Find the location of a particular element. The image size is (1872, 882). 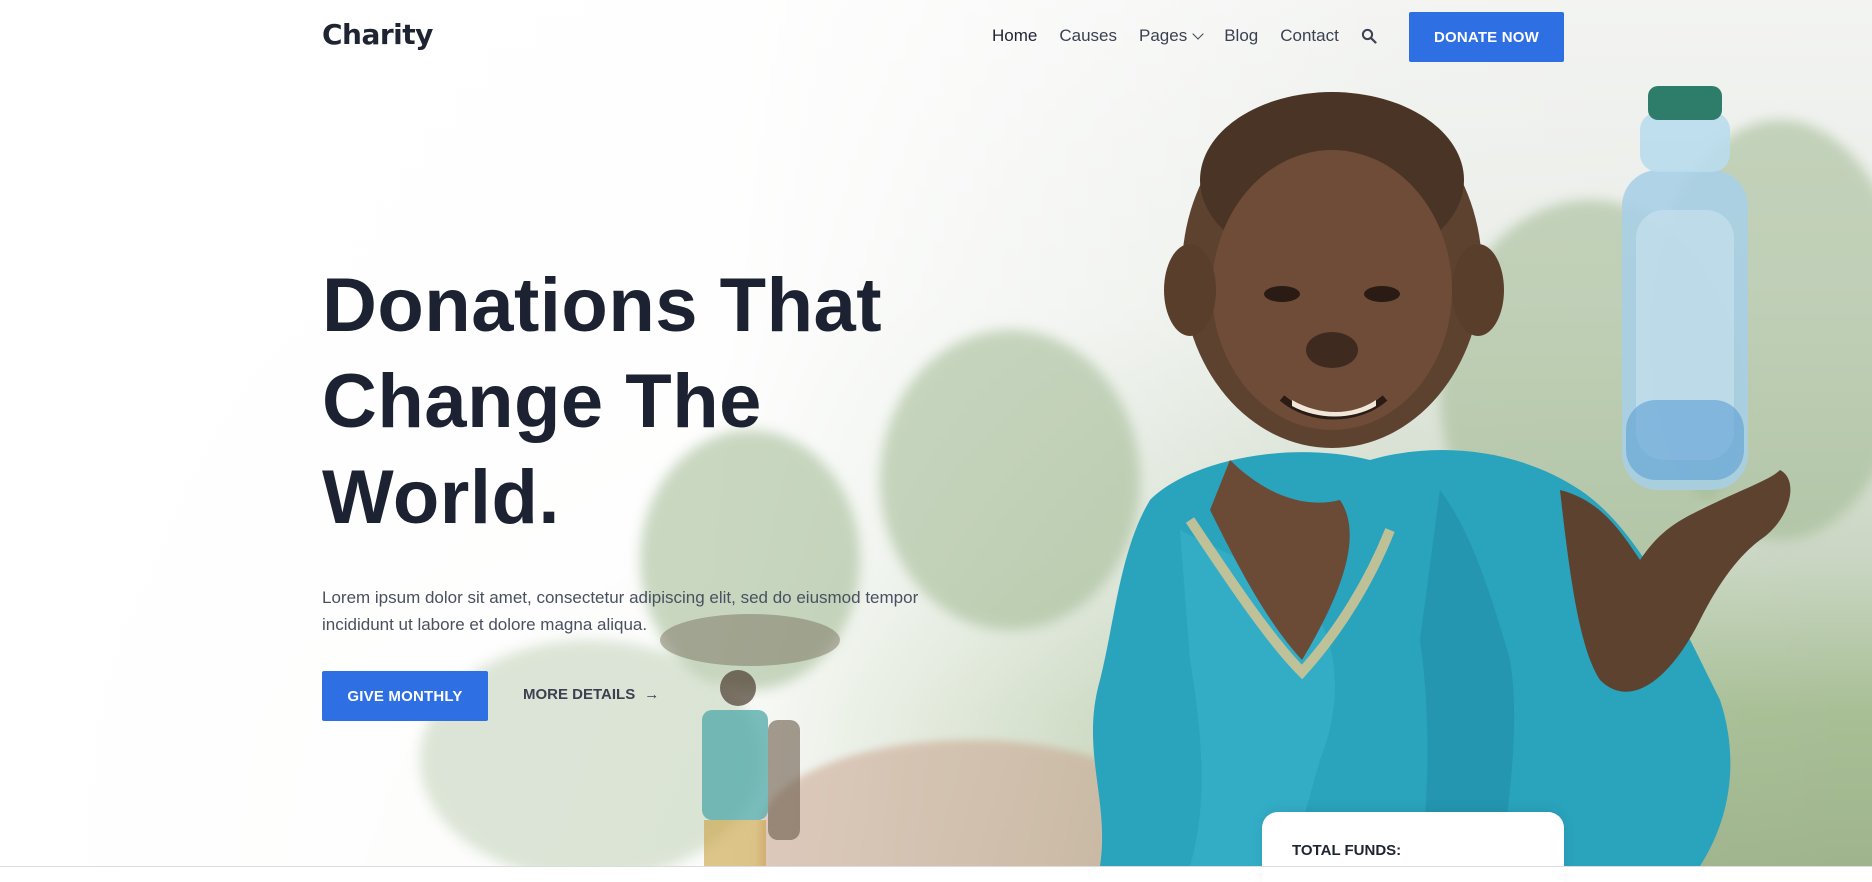

nav-item-pages: Pages is located at coordinates (1171, 36).